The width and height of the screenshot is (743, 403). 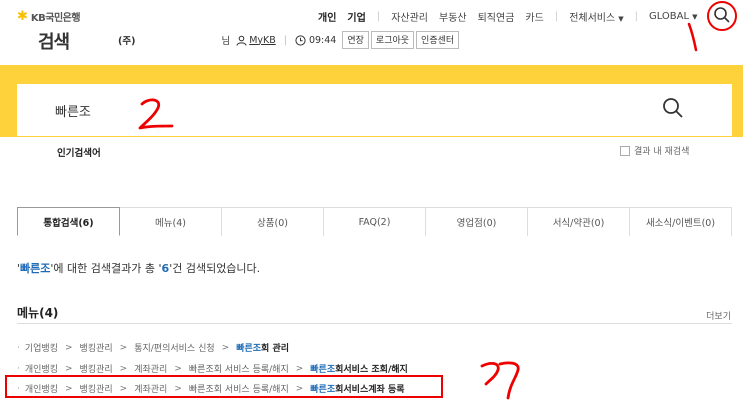 I want to click on cert-center-button: 인증센터, so click(x=438, y=40).